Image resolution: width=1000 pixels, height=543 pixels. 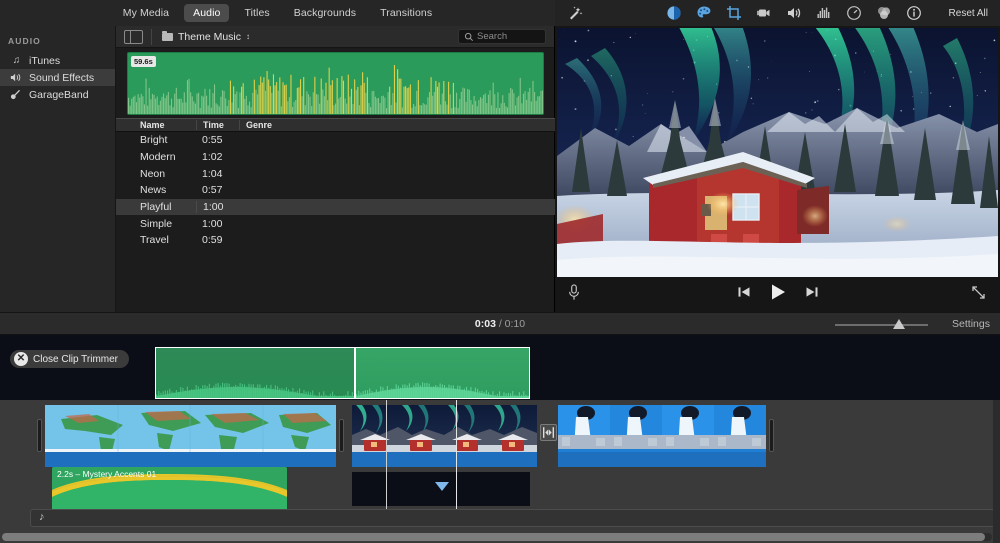 What do you see at coordinates (575, 13) in the screenshot?
I see `magic-wand-icon` at bounding box center [575, 13].